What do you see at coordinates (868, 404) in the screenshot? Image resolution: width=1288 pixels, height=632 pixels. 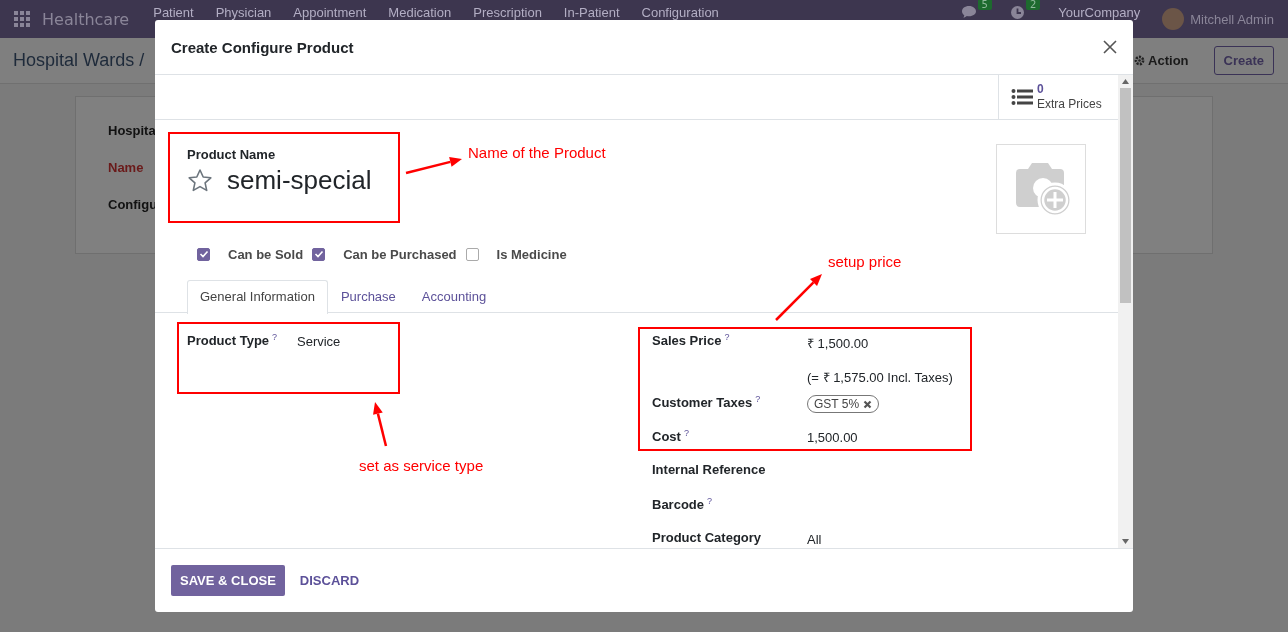 I see `remove-icon` at bounding box center [868, 404].